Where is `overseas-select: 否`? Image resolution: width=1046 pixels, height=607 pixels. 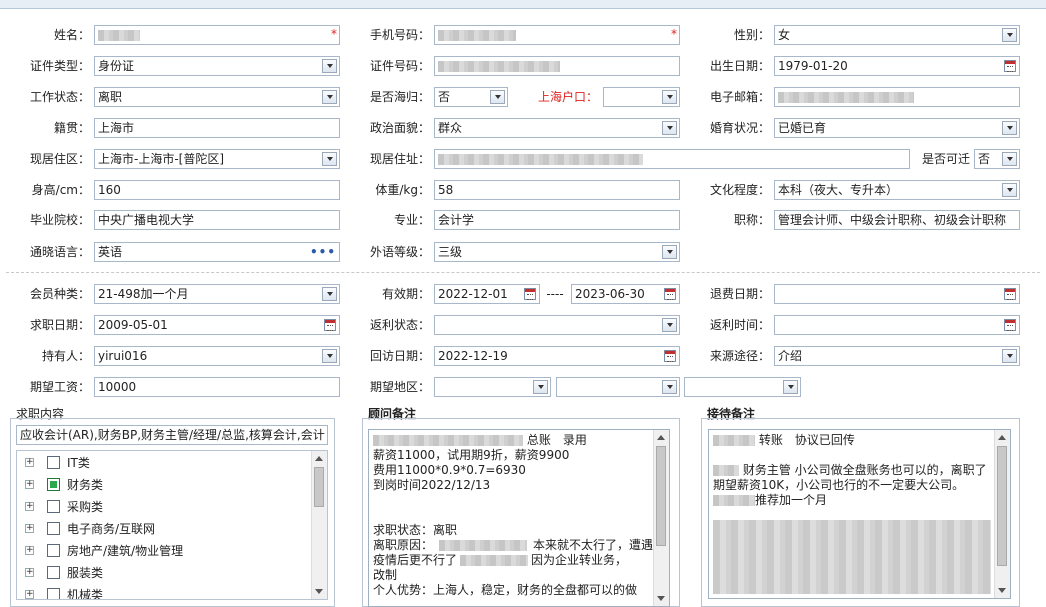
overseas-select: 否 is located at coordinates (471, 97).